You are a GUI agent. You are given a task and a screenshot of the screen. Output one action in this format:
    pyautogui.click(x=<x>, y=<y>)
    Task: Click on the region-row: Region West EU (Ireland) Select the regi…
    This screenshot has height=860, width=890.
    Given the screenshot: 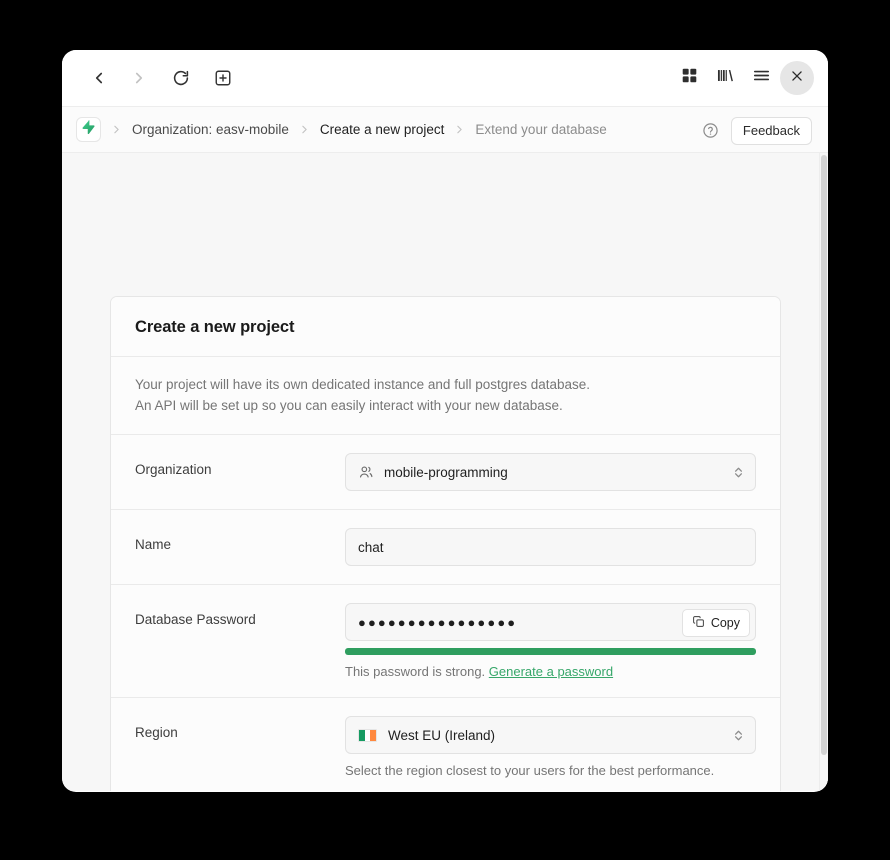 What is the action you would take?
    pyautogui.click(x=445, y=747)
    